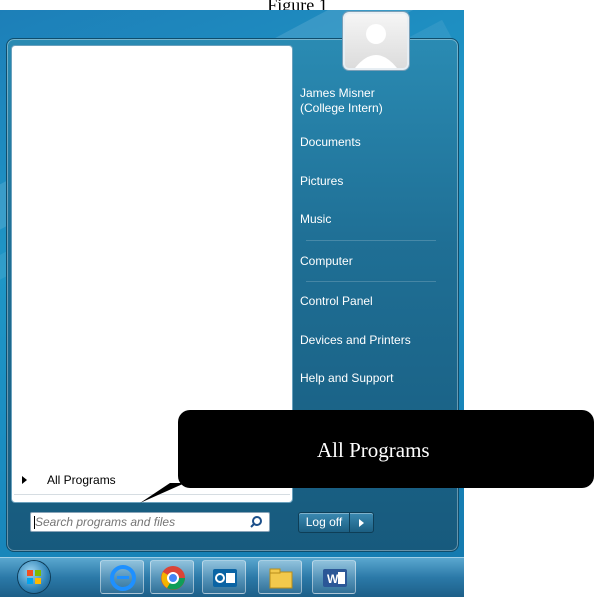  I want to click on chrome-icon, so click(172, 577).